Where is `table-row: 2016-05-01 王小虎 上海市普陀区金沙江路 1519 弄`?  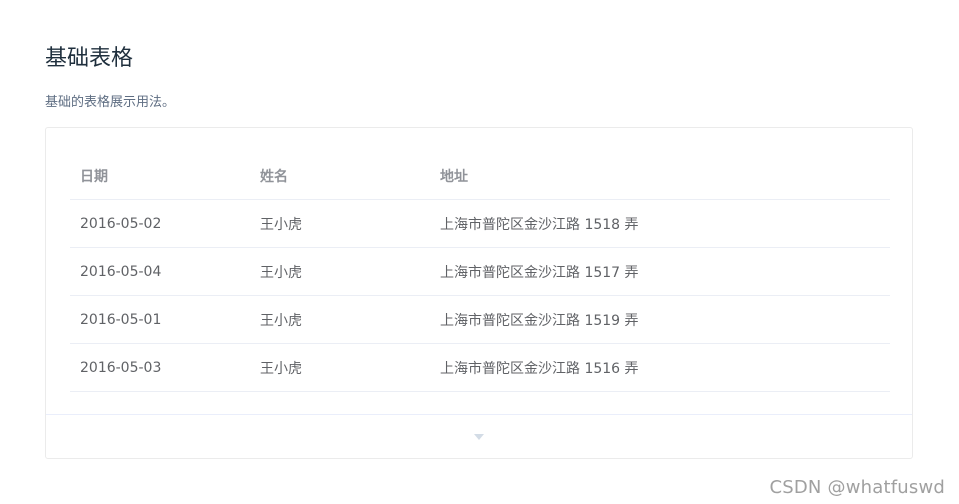
table-row: 2016-05-01 王小虎 上海市普陀区金沙江路 1519 弄 is located at coordinates (480, 319).